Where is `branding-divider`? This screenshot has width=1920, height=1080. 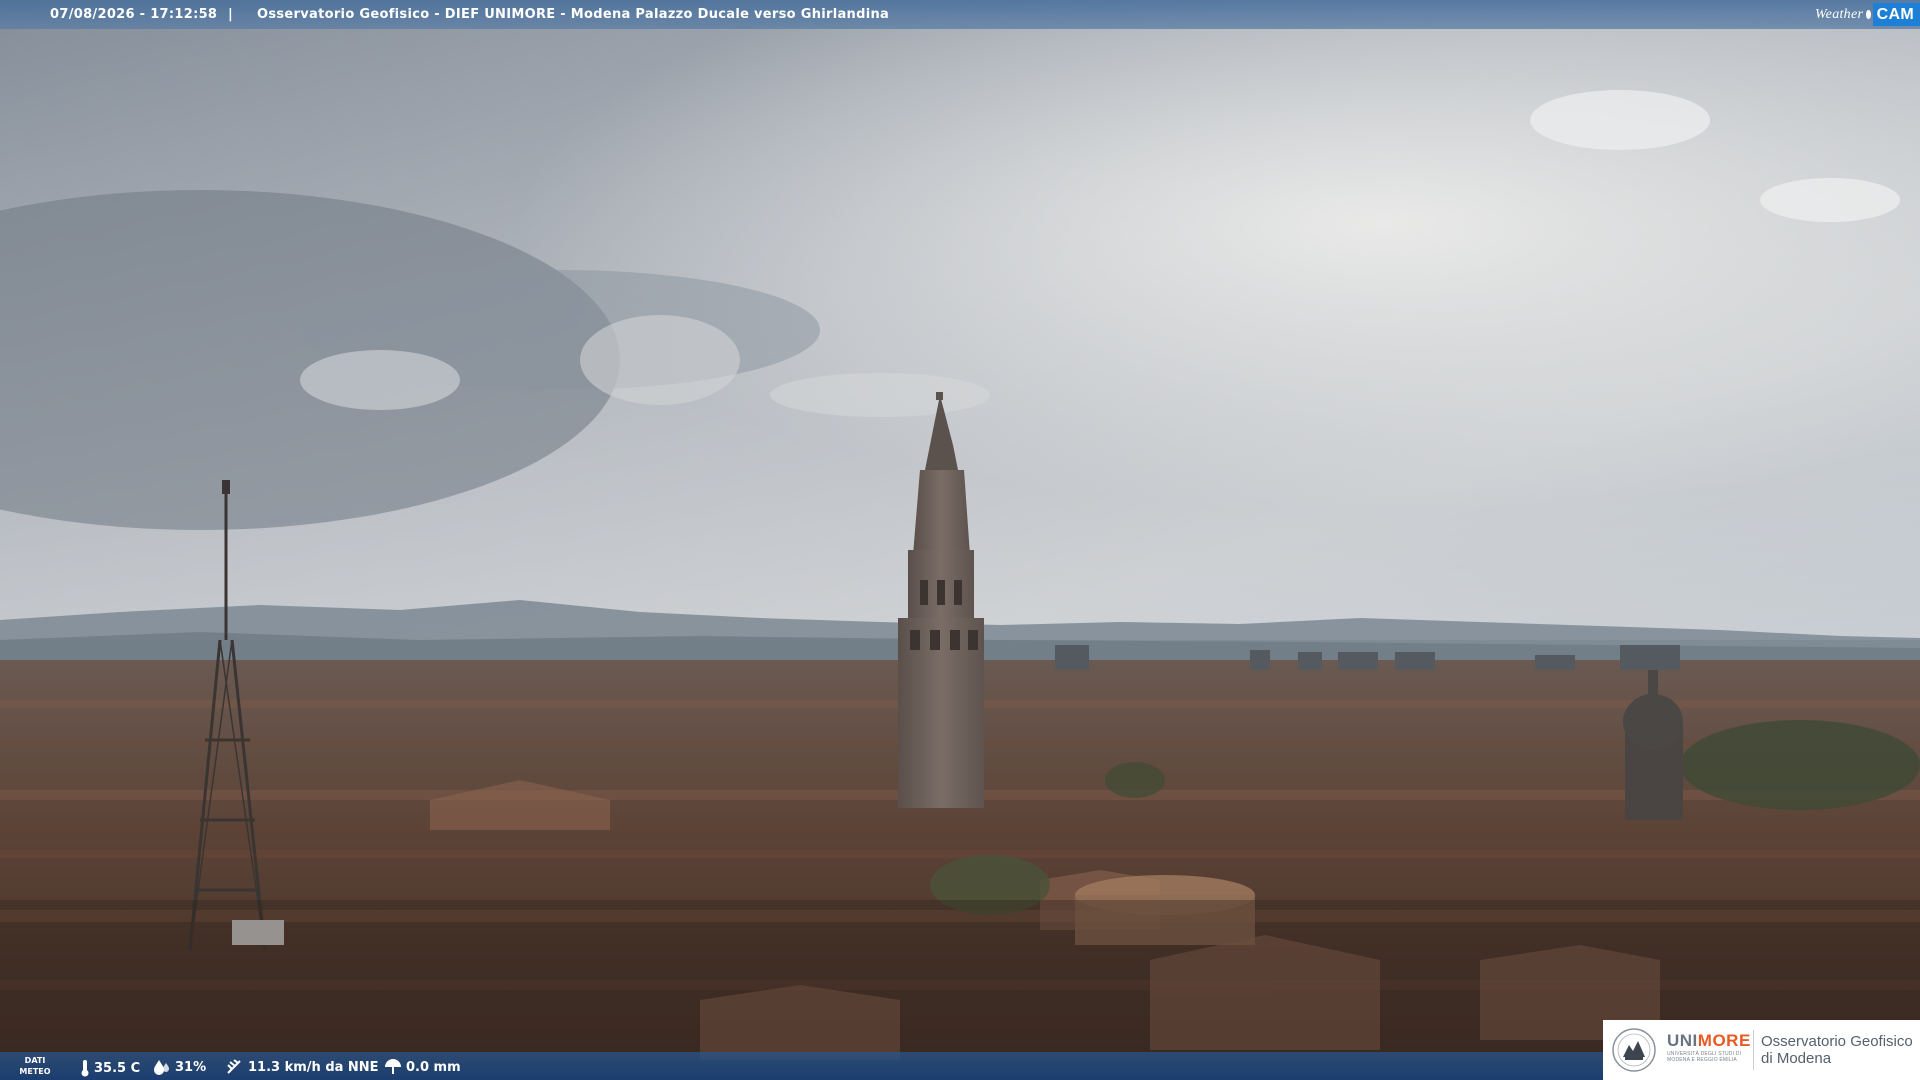 branding-divider is located at coordinates (1753, 1050).